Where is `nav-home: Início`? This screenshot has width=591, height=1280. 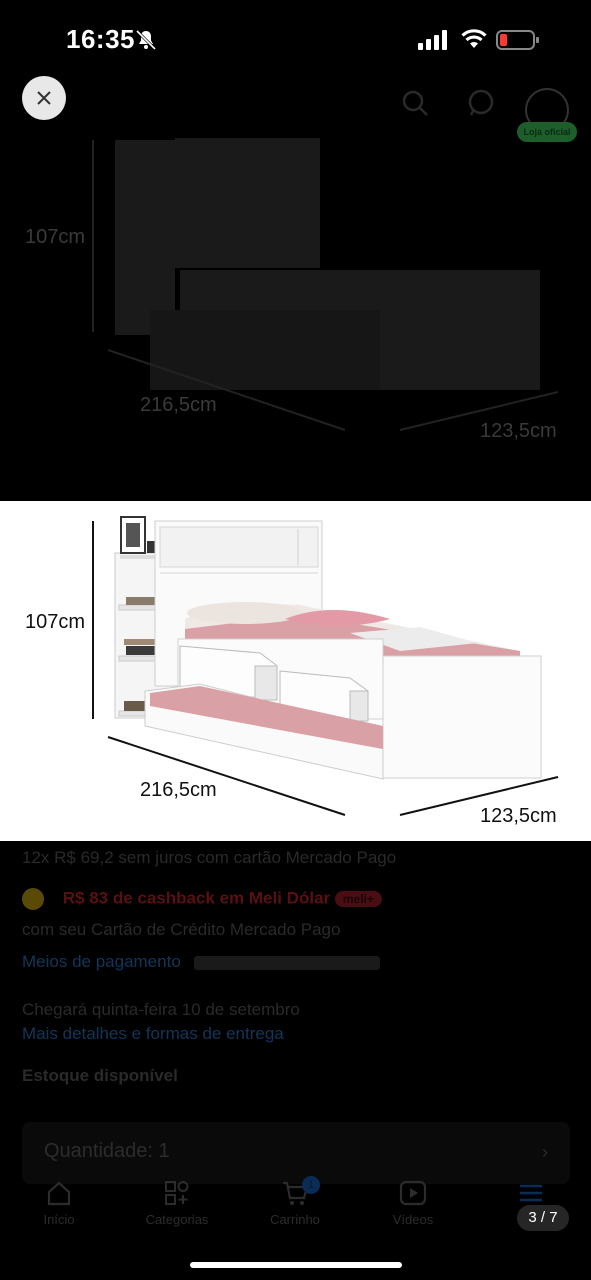
nav-home: Início is located at coordinates (59, 1202).